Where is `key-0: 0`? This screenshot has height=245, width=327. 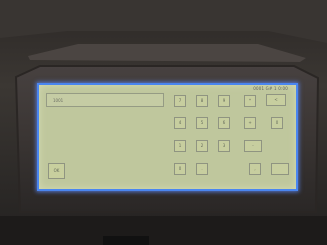 key-0: 0 is located at coordinates (180, 169).